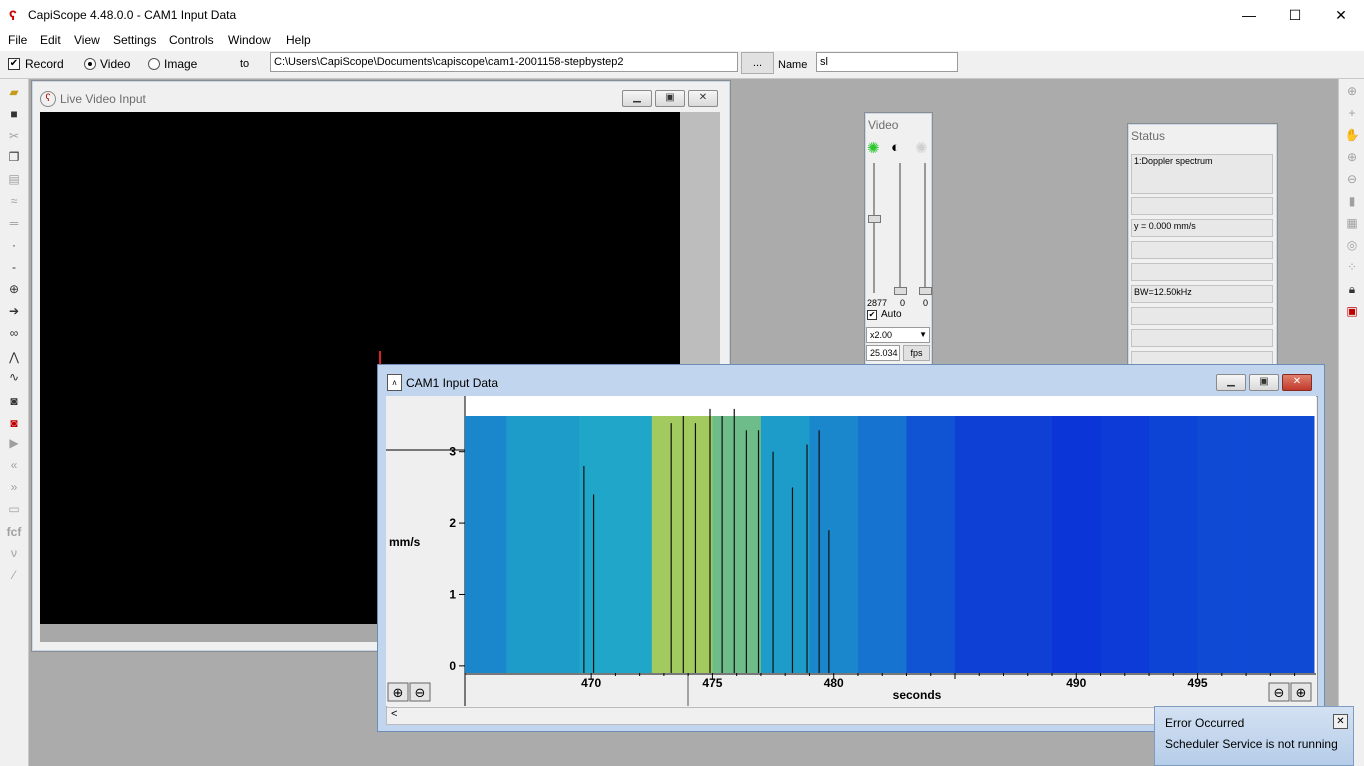 The width and height of the screenshot is (1364, 766). Describe the element at coordinates (900, 228) in the screenshot. I see `contrast-slider-track` at that location.